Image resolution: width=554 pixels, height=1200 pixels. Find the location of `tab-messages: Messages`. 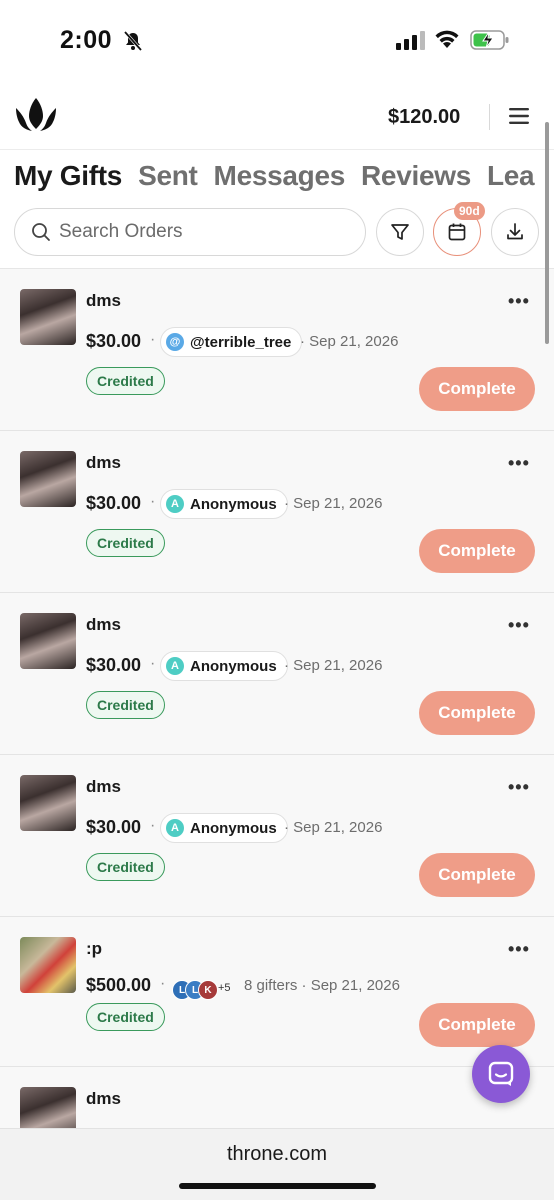

tab-messages: Messages is located at coordinates (280, 176).